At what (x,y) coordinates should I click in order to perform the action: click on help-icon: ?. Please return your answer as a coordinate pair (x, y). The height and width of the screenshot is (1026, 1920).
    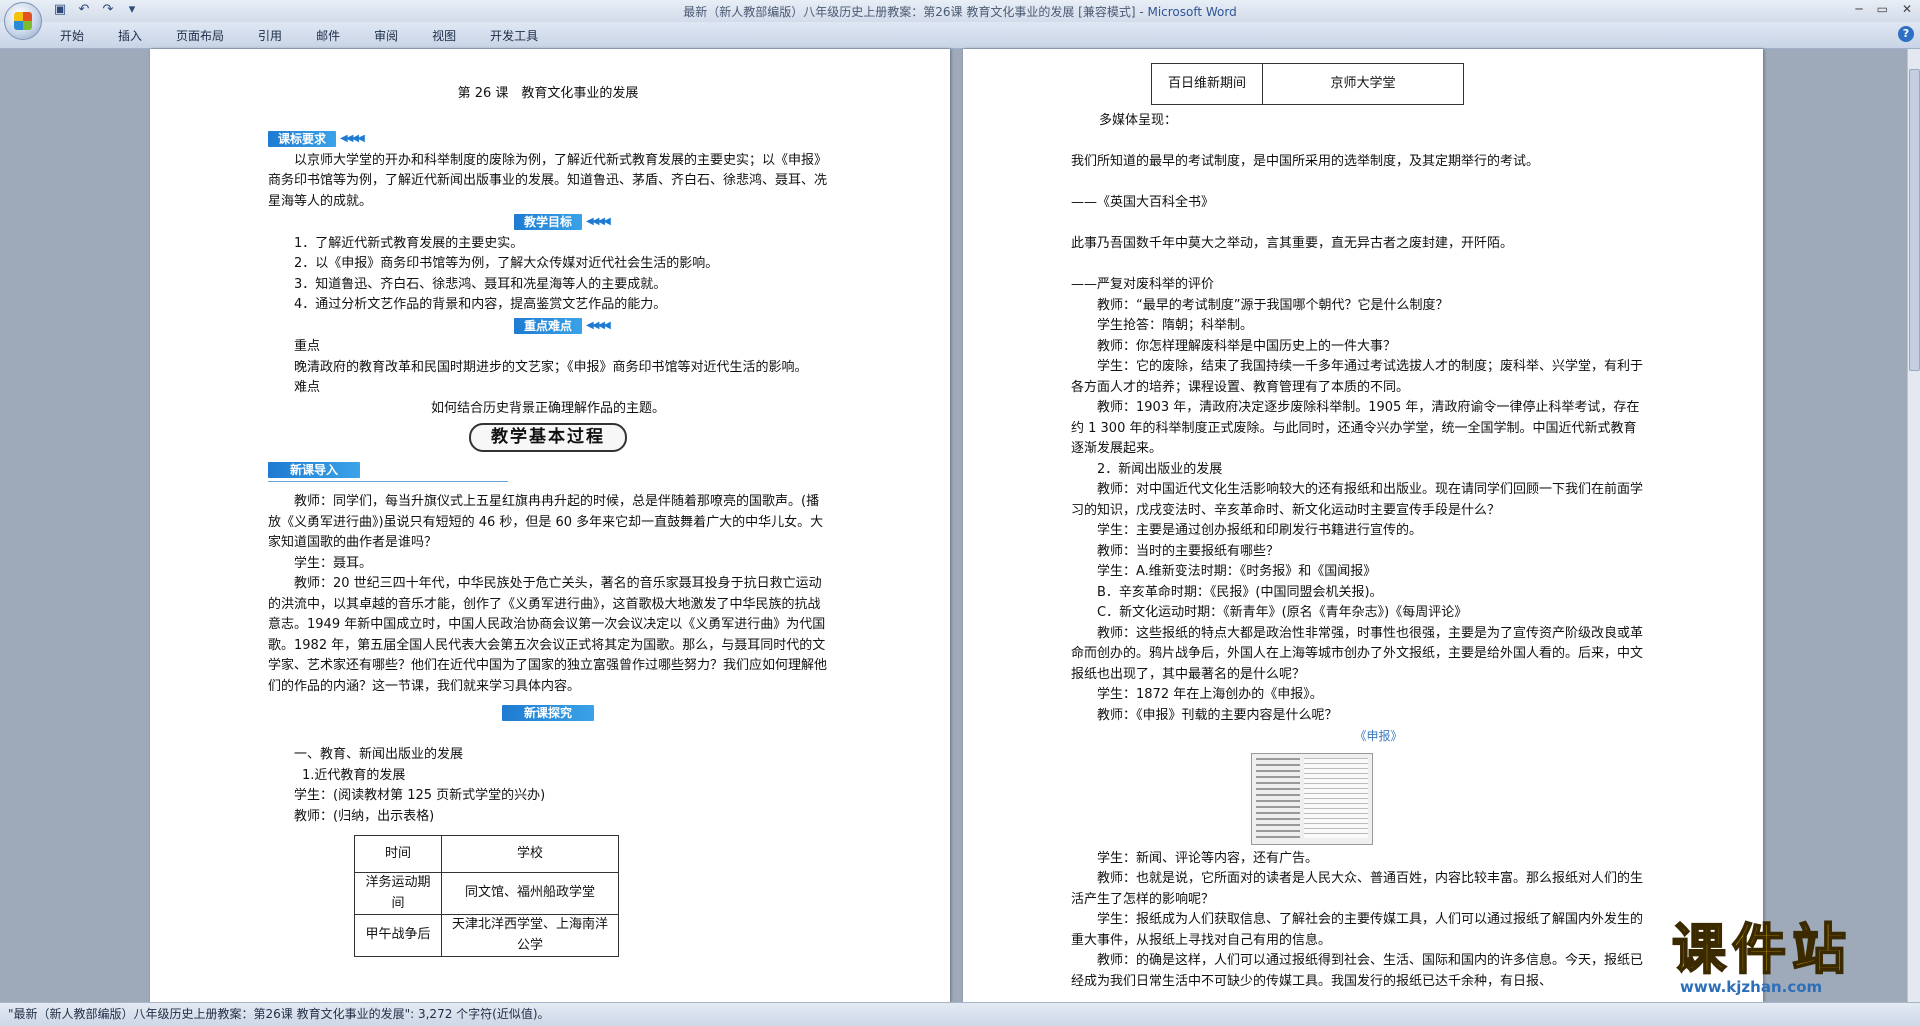
    Looking at the image, I should click on (1906, 34).